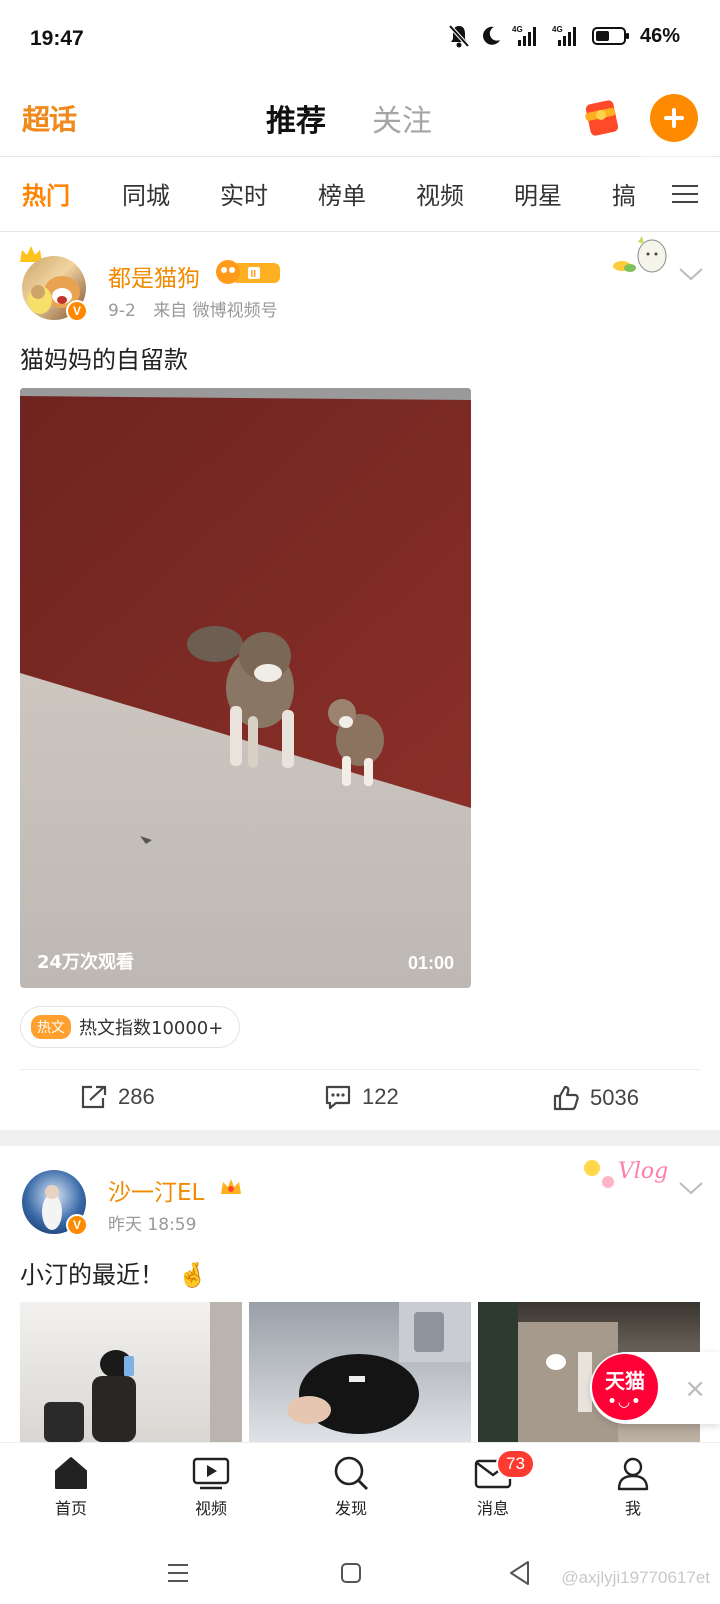 Image resolution: width=720 pixels, height=1604 pixels. I want to click on signal-icon: 4G, so click(524, 35).